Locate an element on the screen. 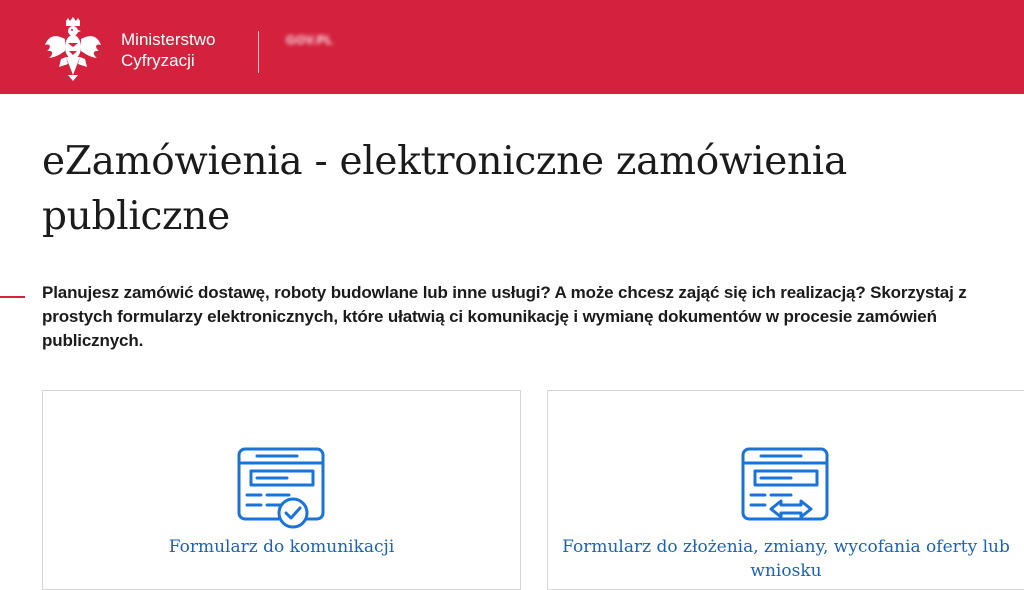 This screenshot has width=1024, height=590. form-exchange-icon is located at coordinates (785, 484).